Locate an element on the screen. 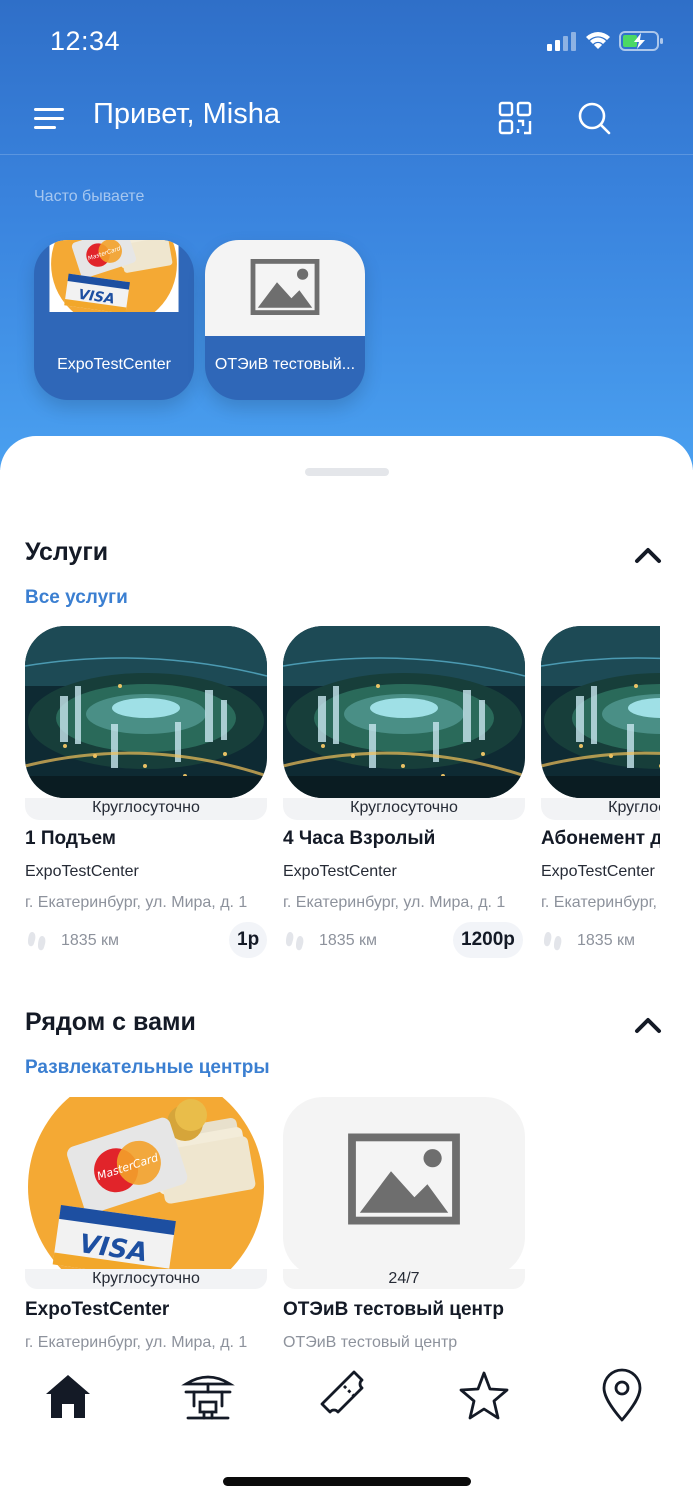 This screenshot has height=1500, width=693. nearby-title: Рядом с вами is located at coordinates (110, 1022).